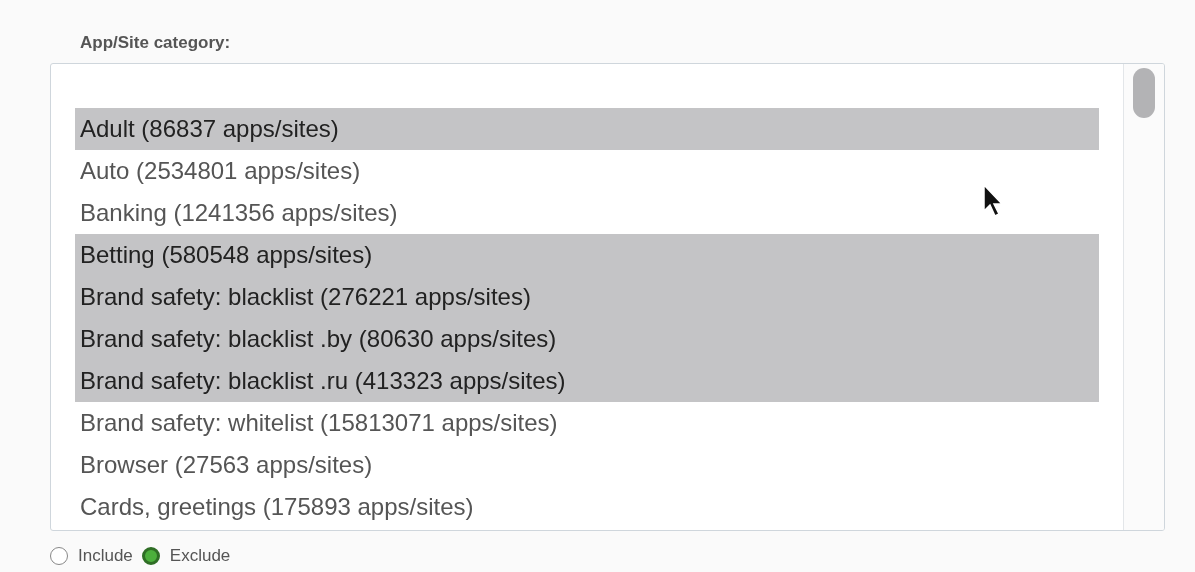 The image size is (1195, 572). What do you see at coordinates (587, 255) in the screenshot?
I see `category-option: Betting (580548 apps/sites)` at bounding box center [587, 255].